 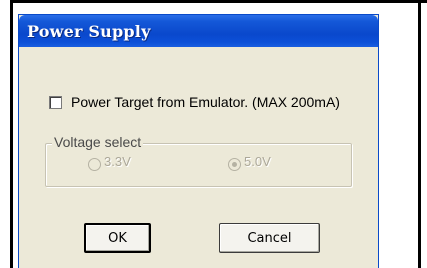 What do you see at coordinates (117, 238) in the screenshot?
I see `ok-button: OK` at bounding box center [117, 238].